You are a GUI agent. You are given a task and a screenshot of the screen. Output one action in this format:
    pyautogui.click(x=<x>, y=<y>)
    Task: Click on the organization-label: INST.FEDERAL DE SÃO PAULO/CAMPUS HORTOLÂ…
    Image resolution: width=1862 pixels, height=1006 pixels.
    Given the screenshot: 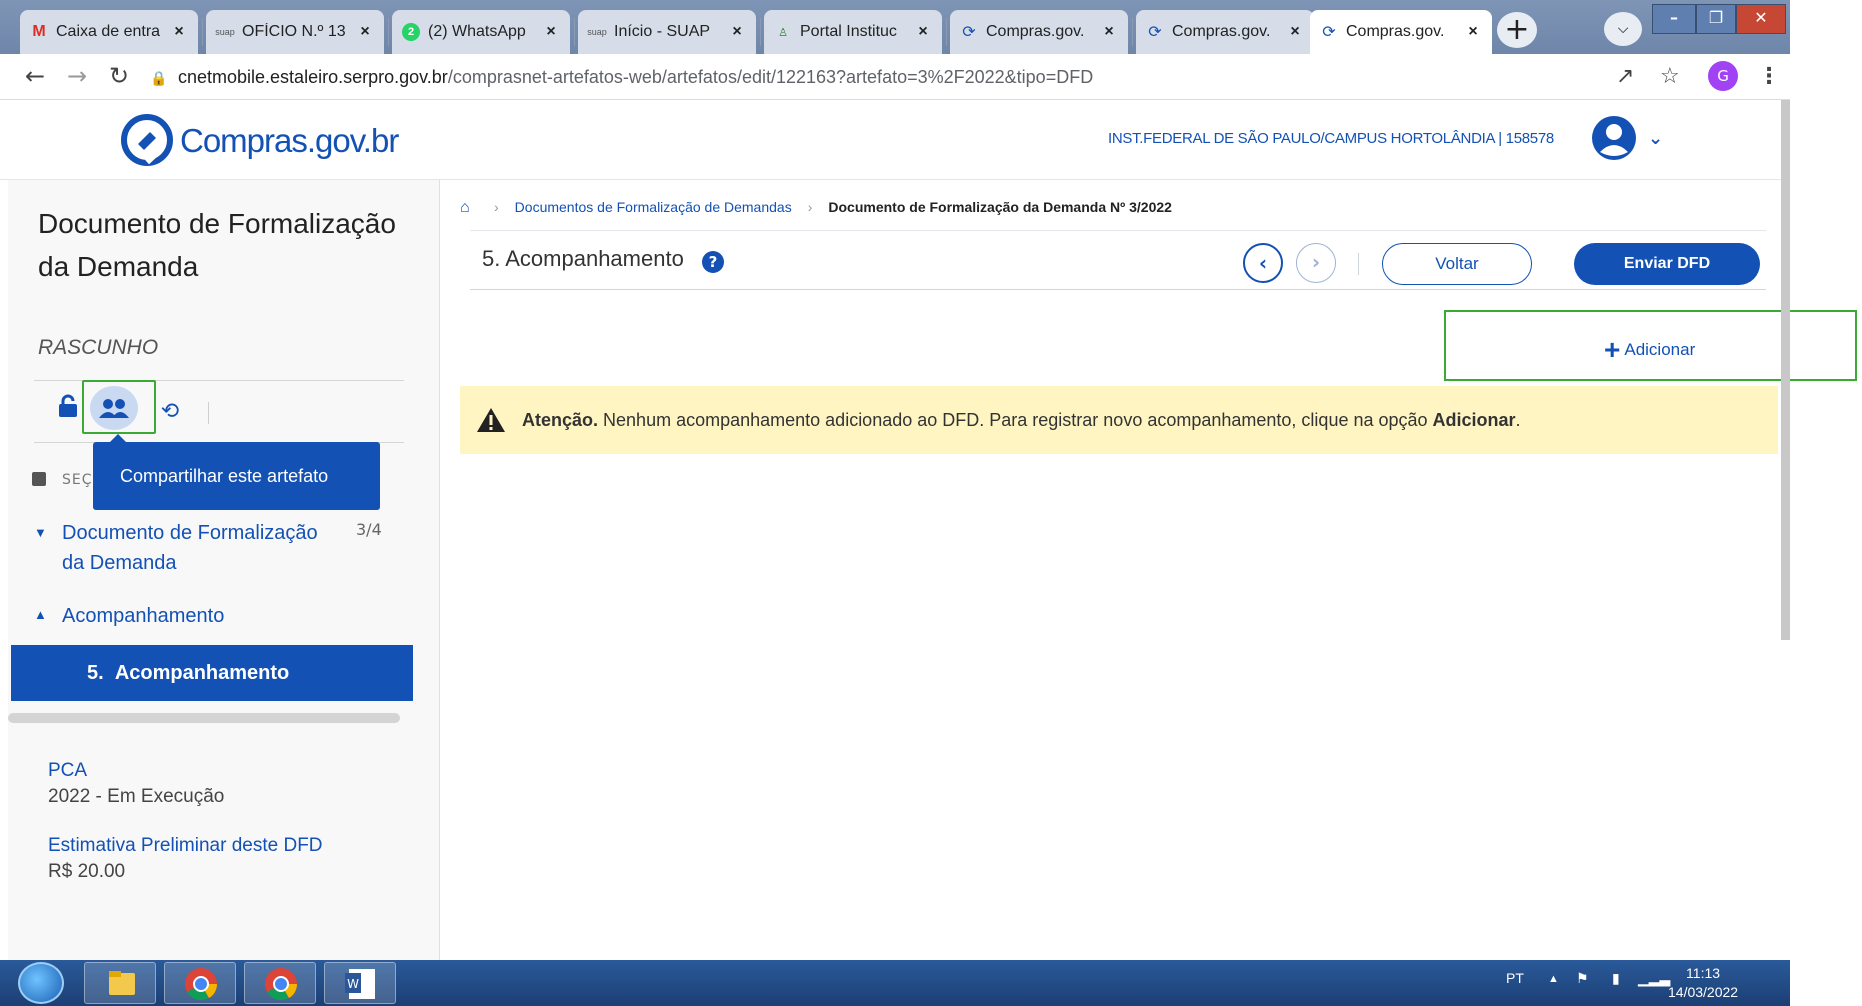 What is the action you would take?
    pyautogui.click(x=1331, y=138)
    